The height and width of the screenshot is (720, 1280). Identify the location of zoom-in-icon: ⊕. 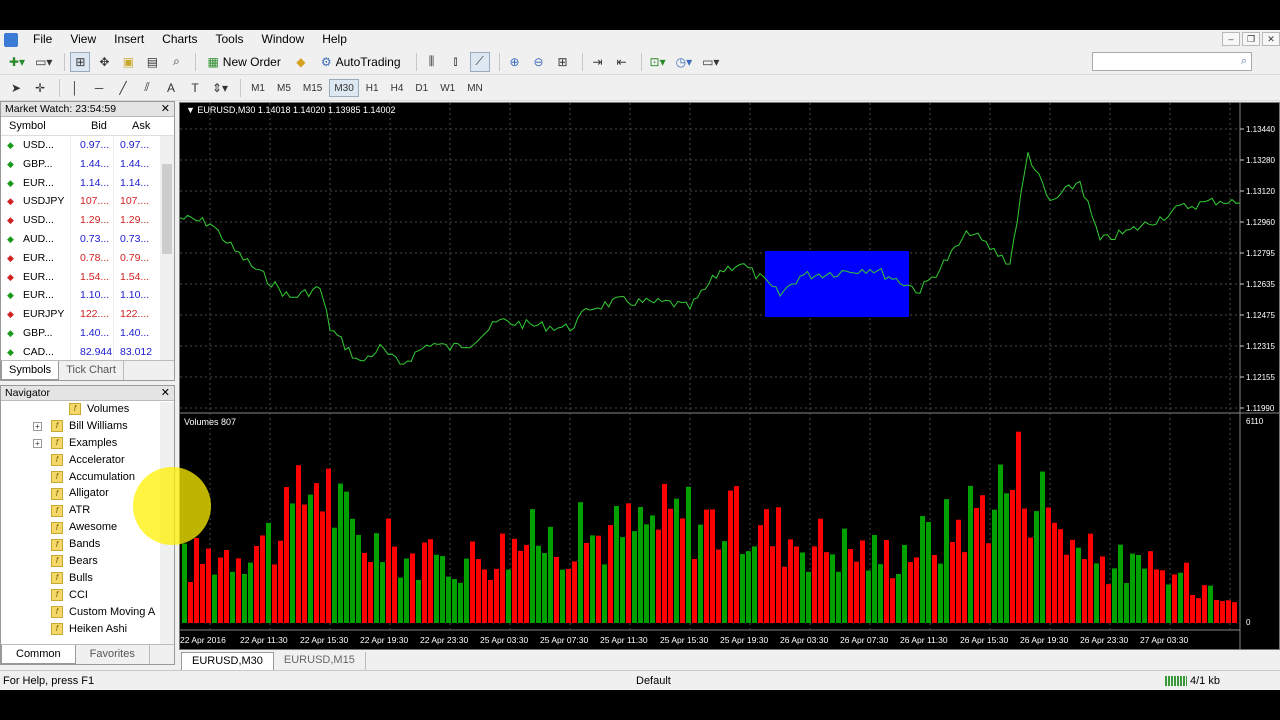
(515, 62).